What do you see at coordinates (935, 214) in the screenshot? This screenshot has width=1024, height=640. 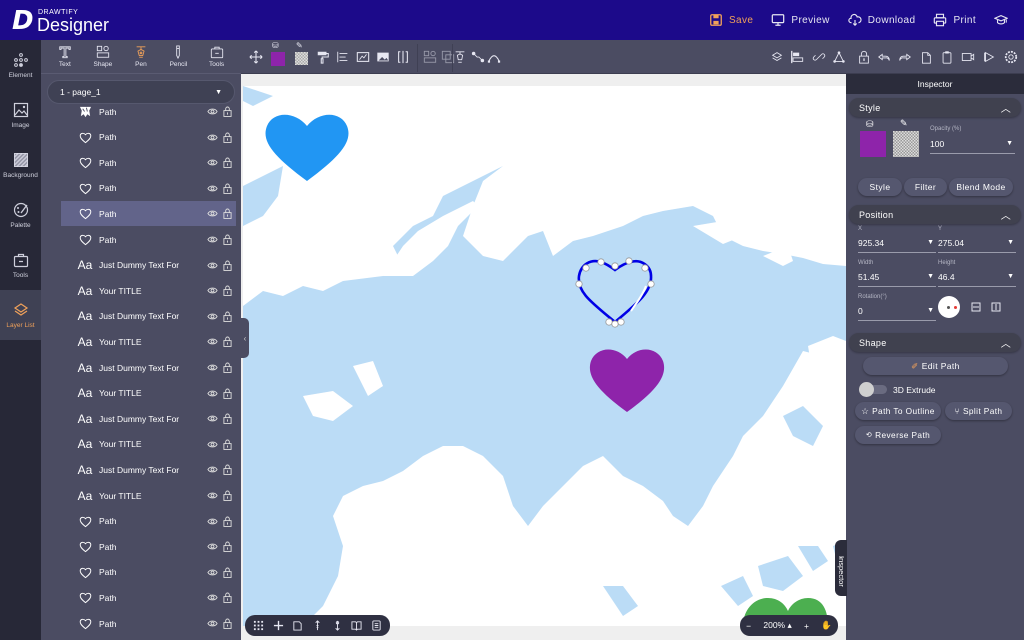 I see `position-section-header: Position ︿` at bounding box center [935, 214].